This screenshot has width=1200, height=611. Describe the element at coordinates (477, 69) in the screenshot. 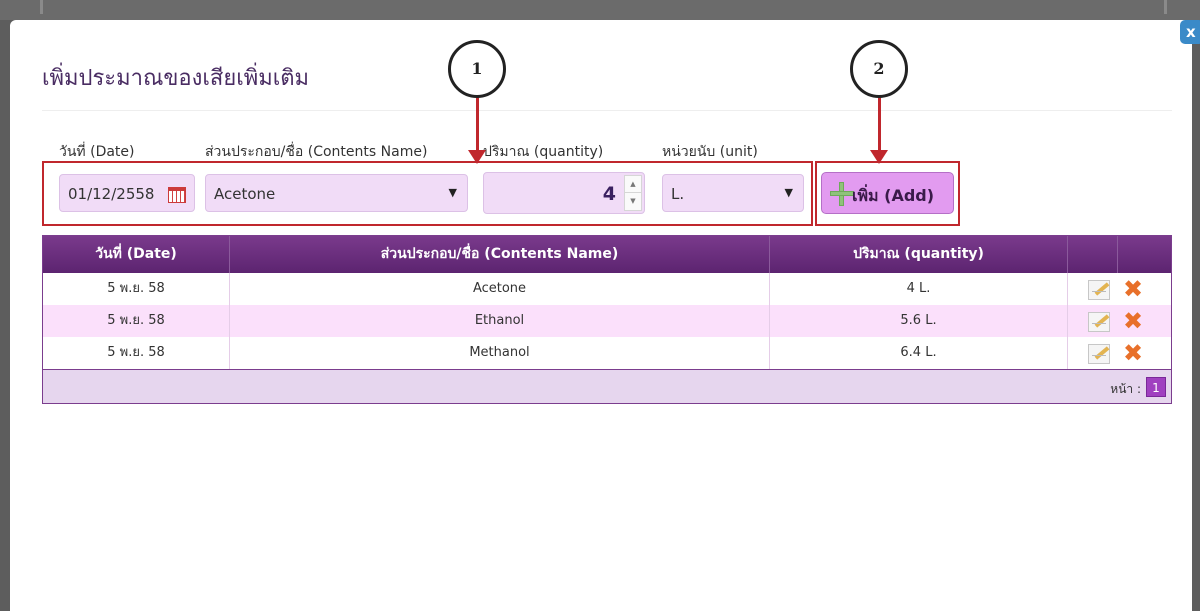

I see `annotation-marker-1: 1` at that location.